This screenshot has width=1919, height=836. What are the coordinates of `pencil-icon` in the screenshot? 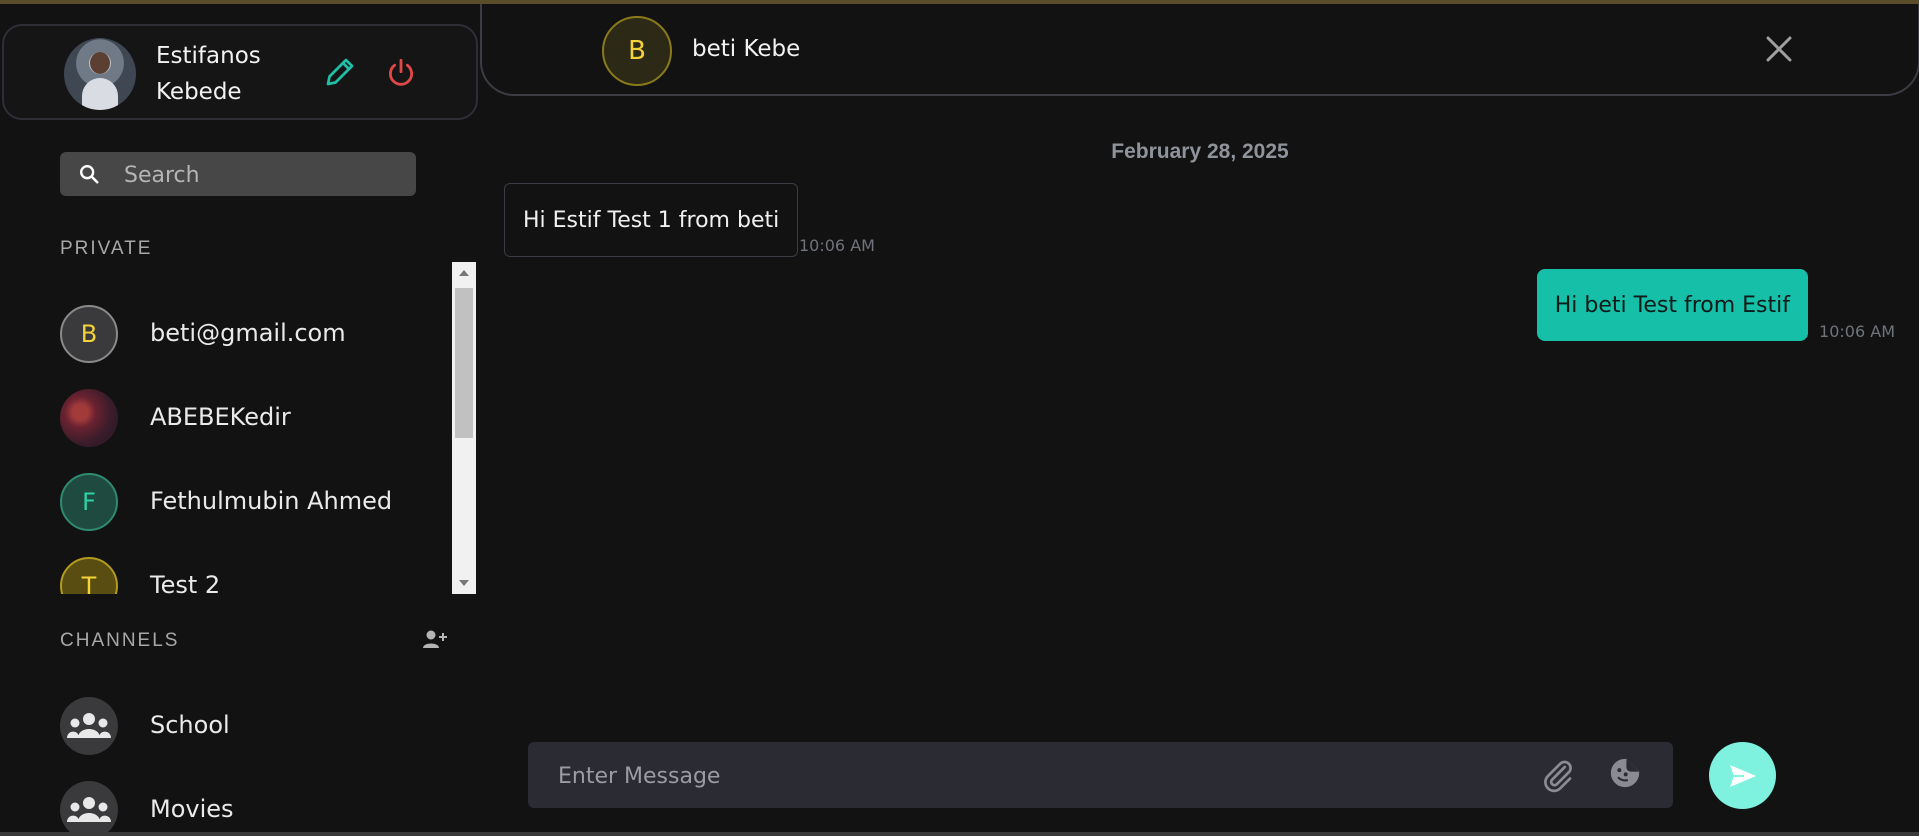 It's located at (340, 72).